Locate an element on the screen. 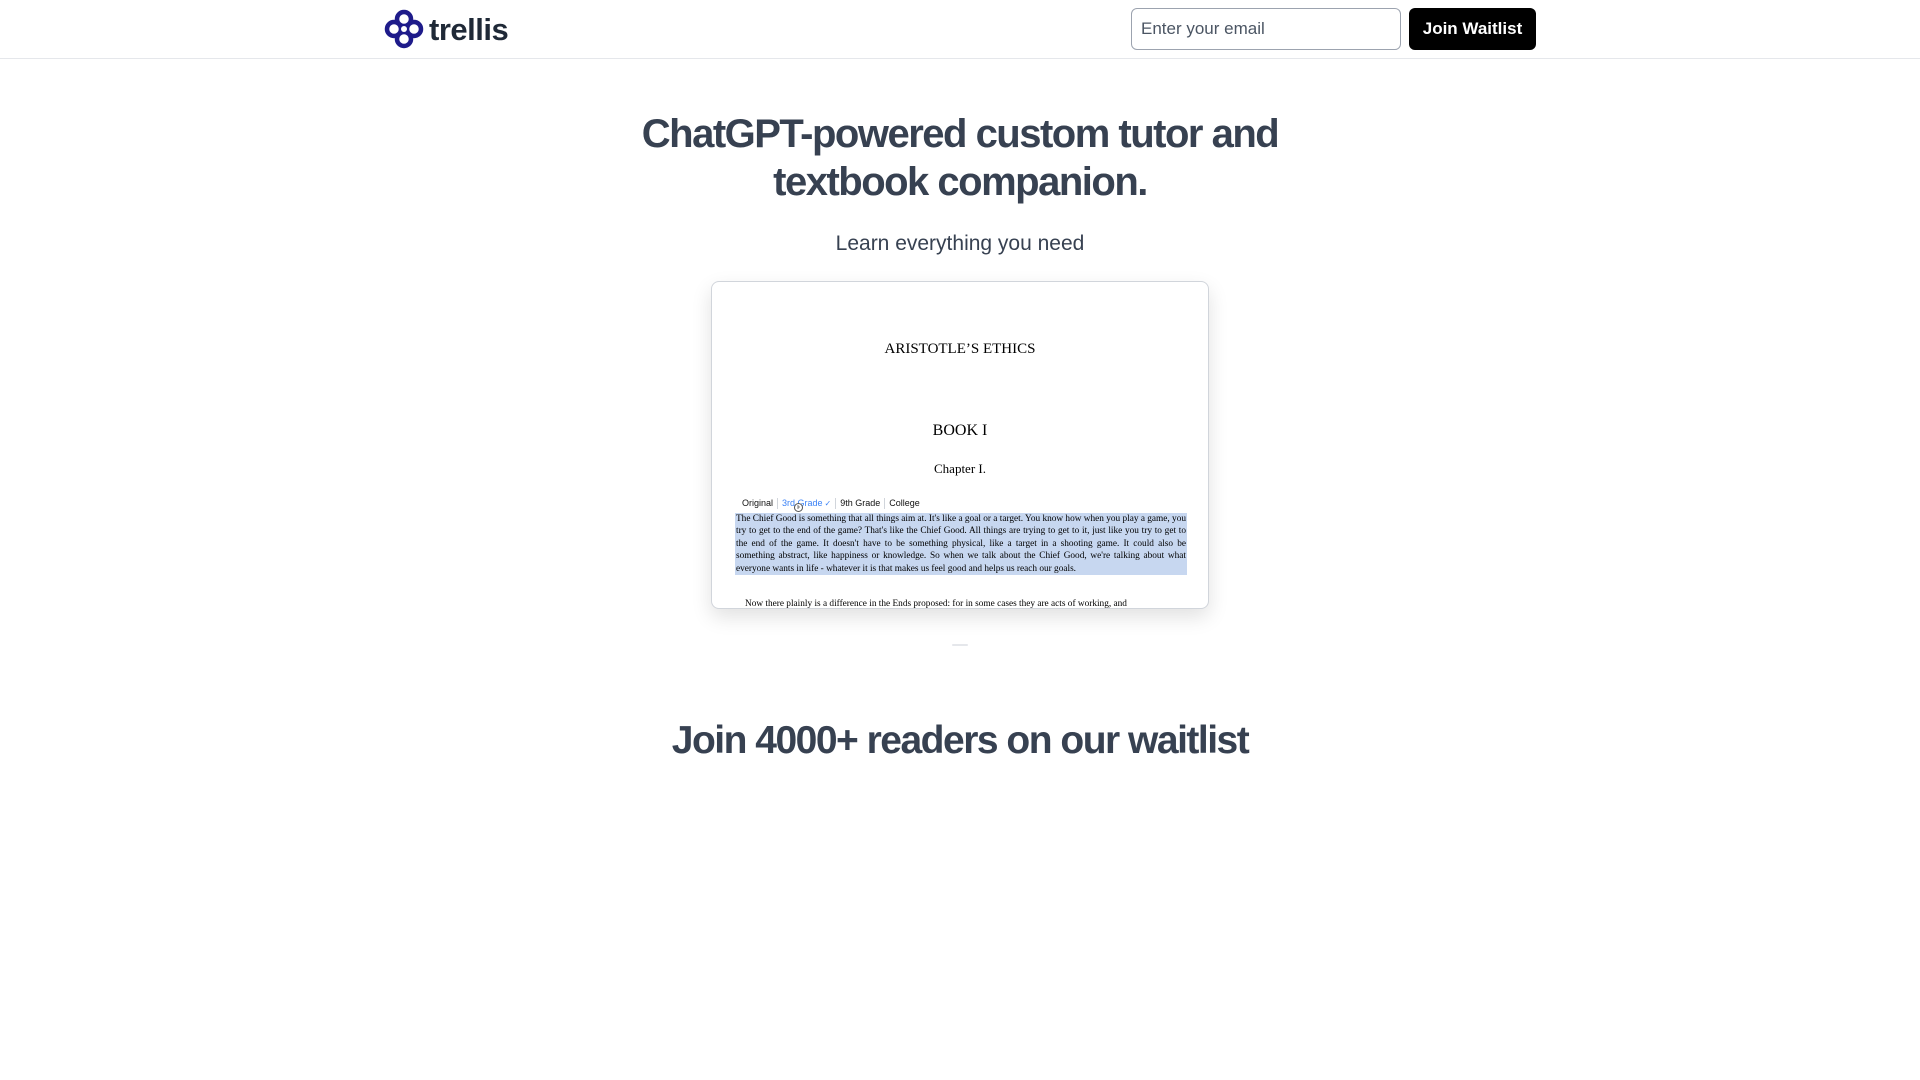 This screenshot has height=1080, width=1920. document-chapter-heading: Chapter I. is located at coordinates (960, 468).